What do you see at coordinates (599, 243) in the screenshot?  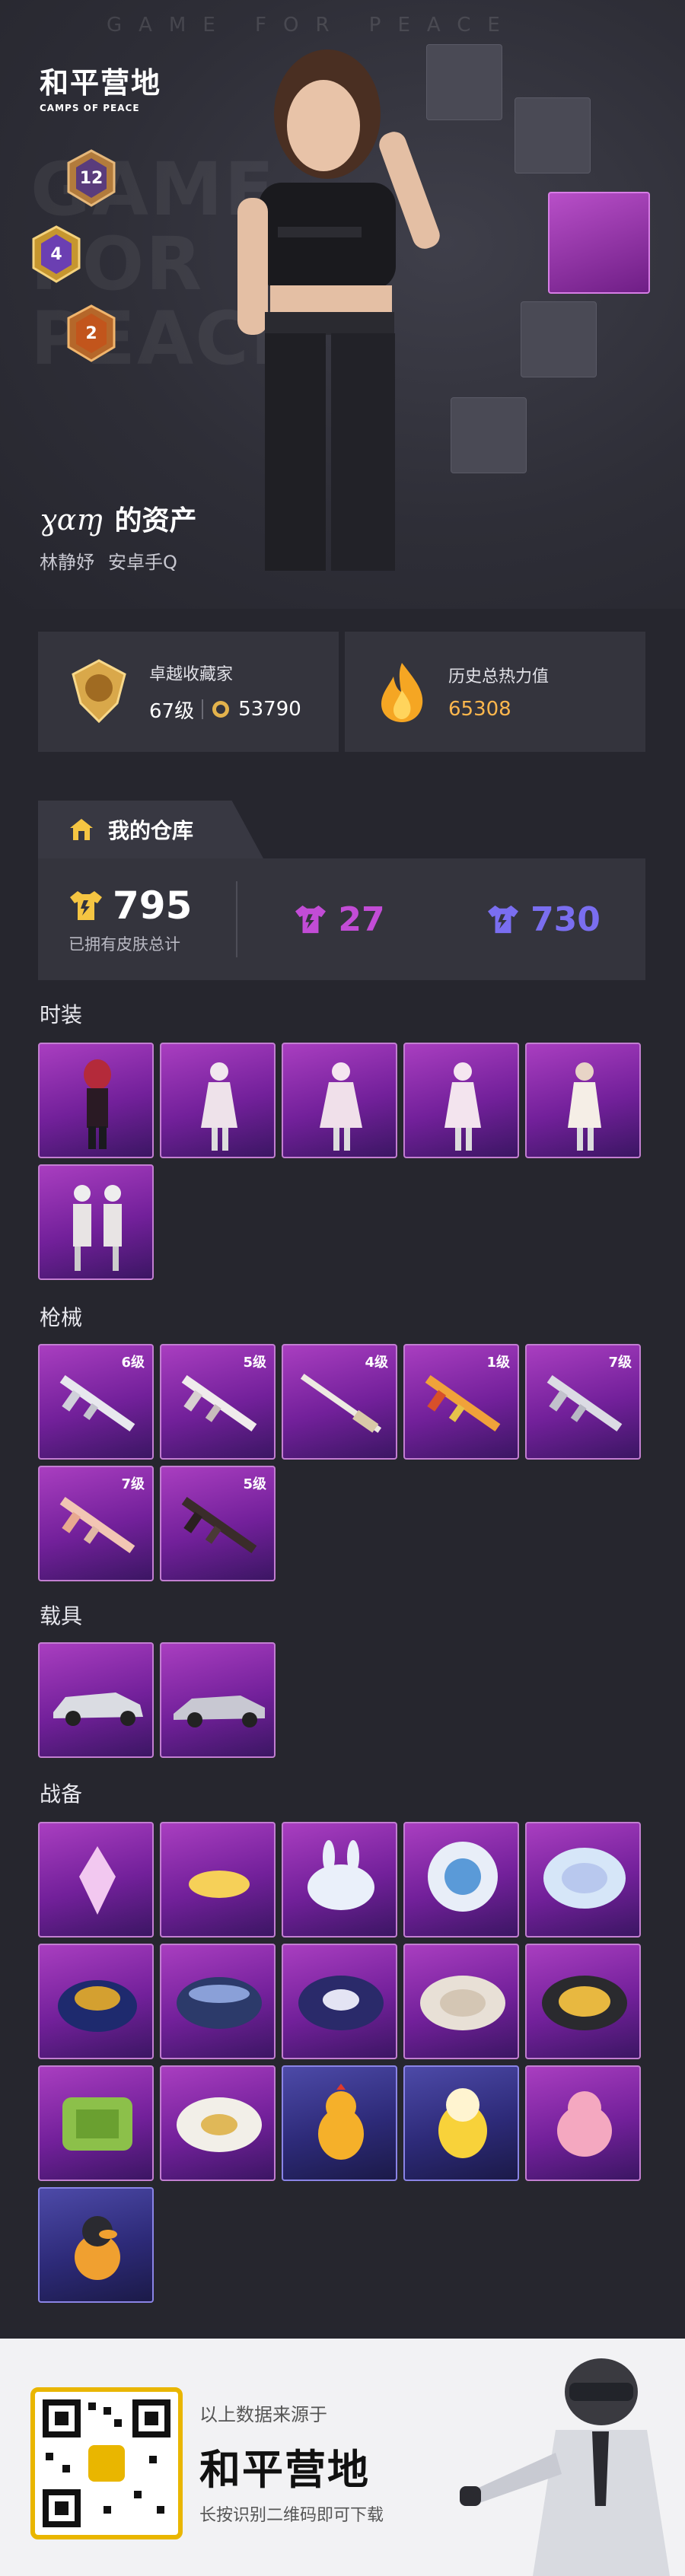 I see `wardrobe-item-featured` at bounding box center [599, 243].